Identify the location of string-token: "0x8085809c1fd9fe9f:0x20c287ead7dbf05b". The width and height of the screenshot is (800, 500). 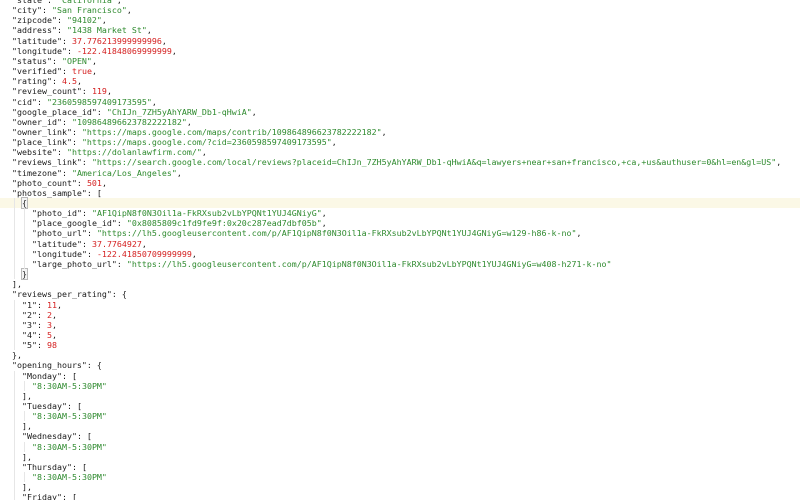
(224, 223).